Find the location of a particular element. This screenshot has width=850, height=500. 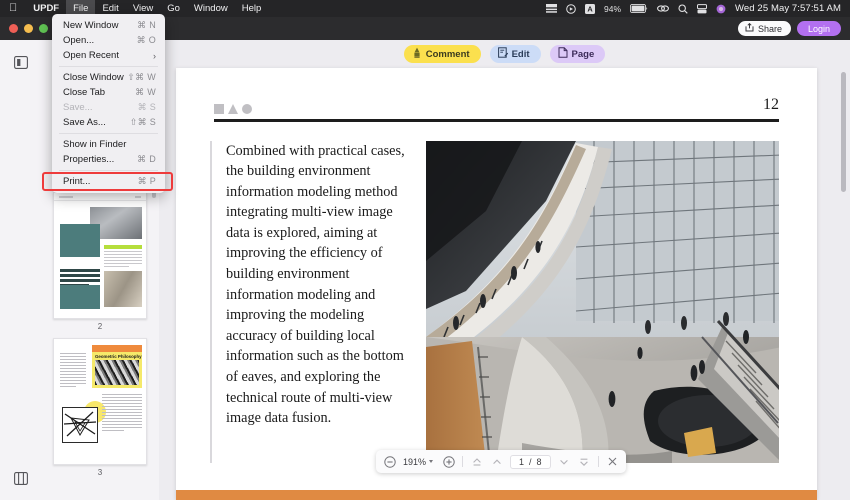

edit-button: Edit is located at coordinates (515, 54).